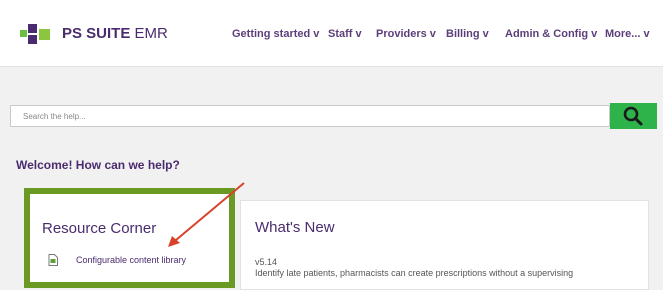 This screenshot has height=290, width=663. What do you see at coordinates (53, 260) in the screenshot?
I see `document-icon` at bounding box center [53, 260].